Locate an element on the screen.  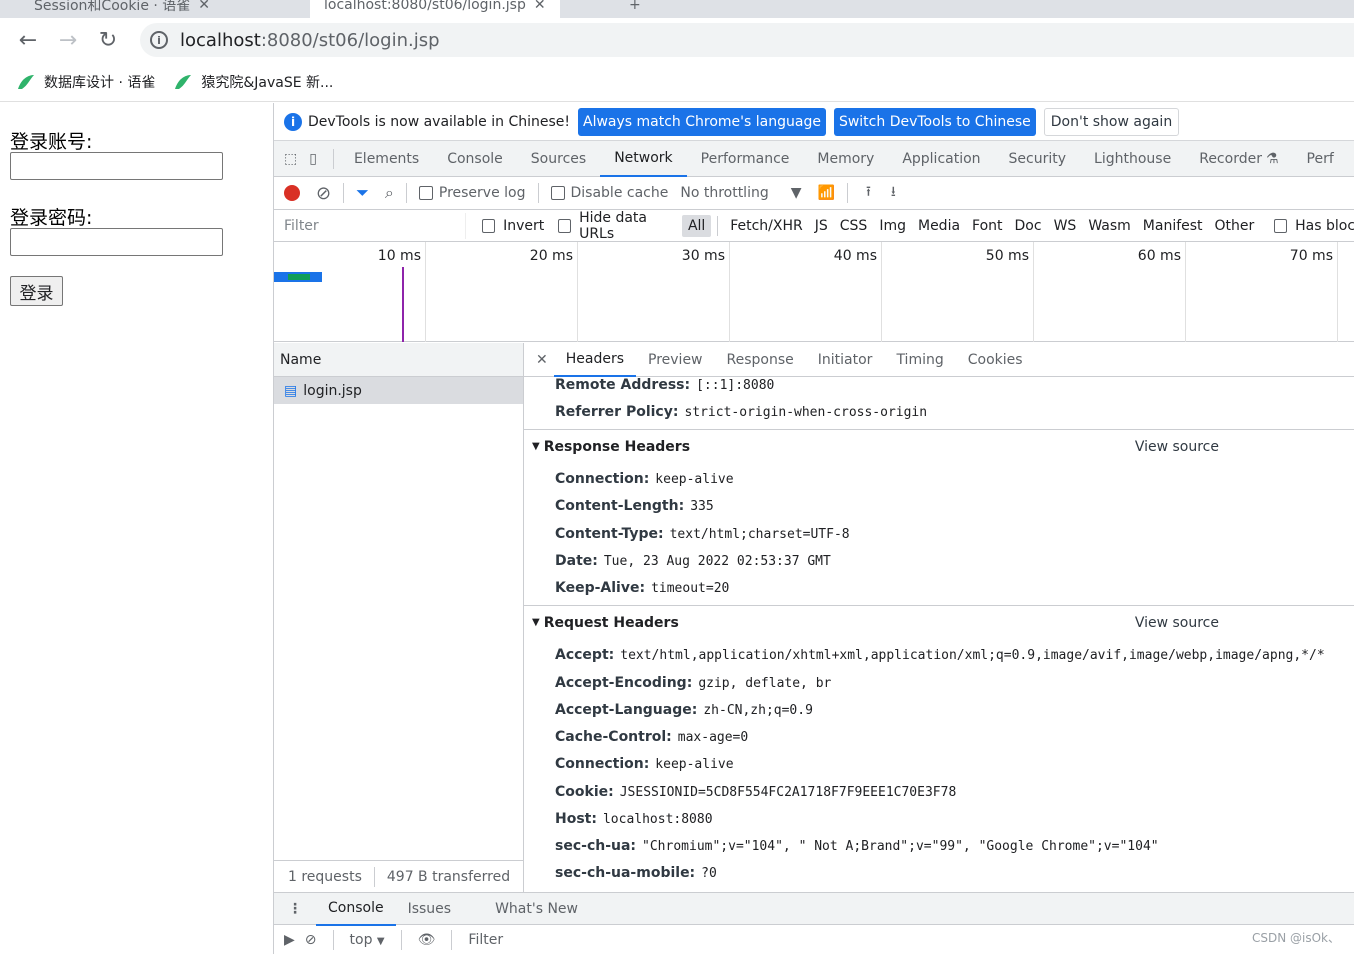
tab-elements: Elements is located at coordinates (386, 159).